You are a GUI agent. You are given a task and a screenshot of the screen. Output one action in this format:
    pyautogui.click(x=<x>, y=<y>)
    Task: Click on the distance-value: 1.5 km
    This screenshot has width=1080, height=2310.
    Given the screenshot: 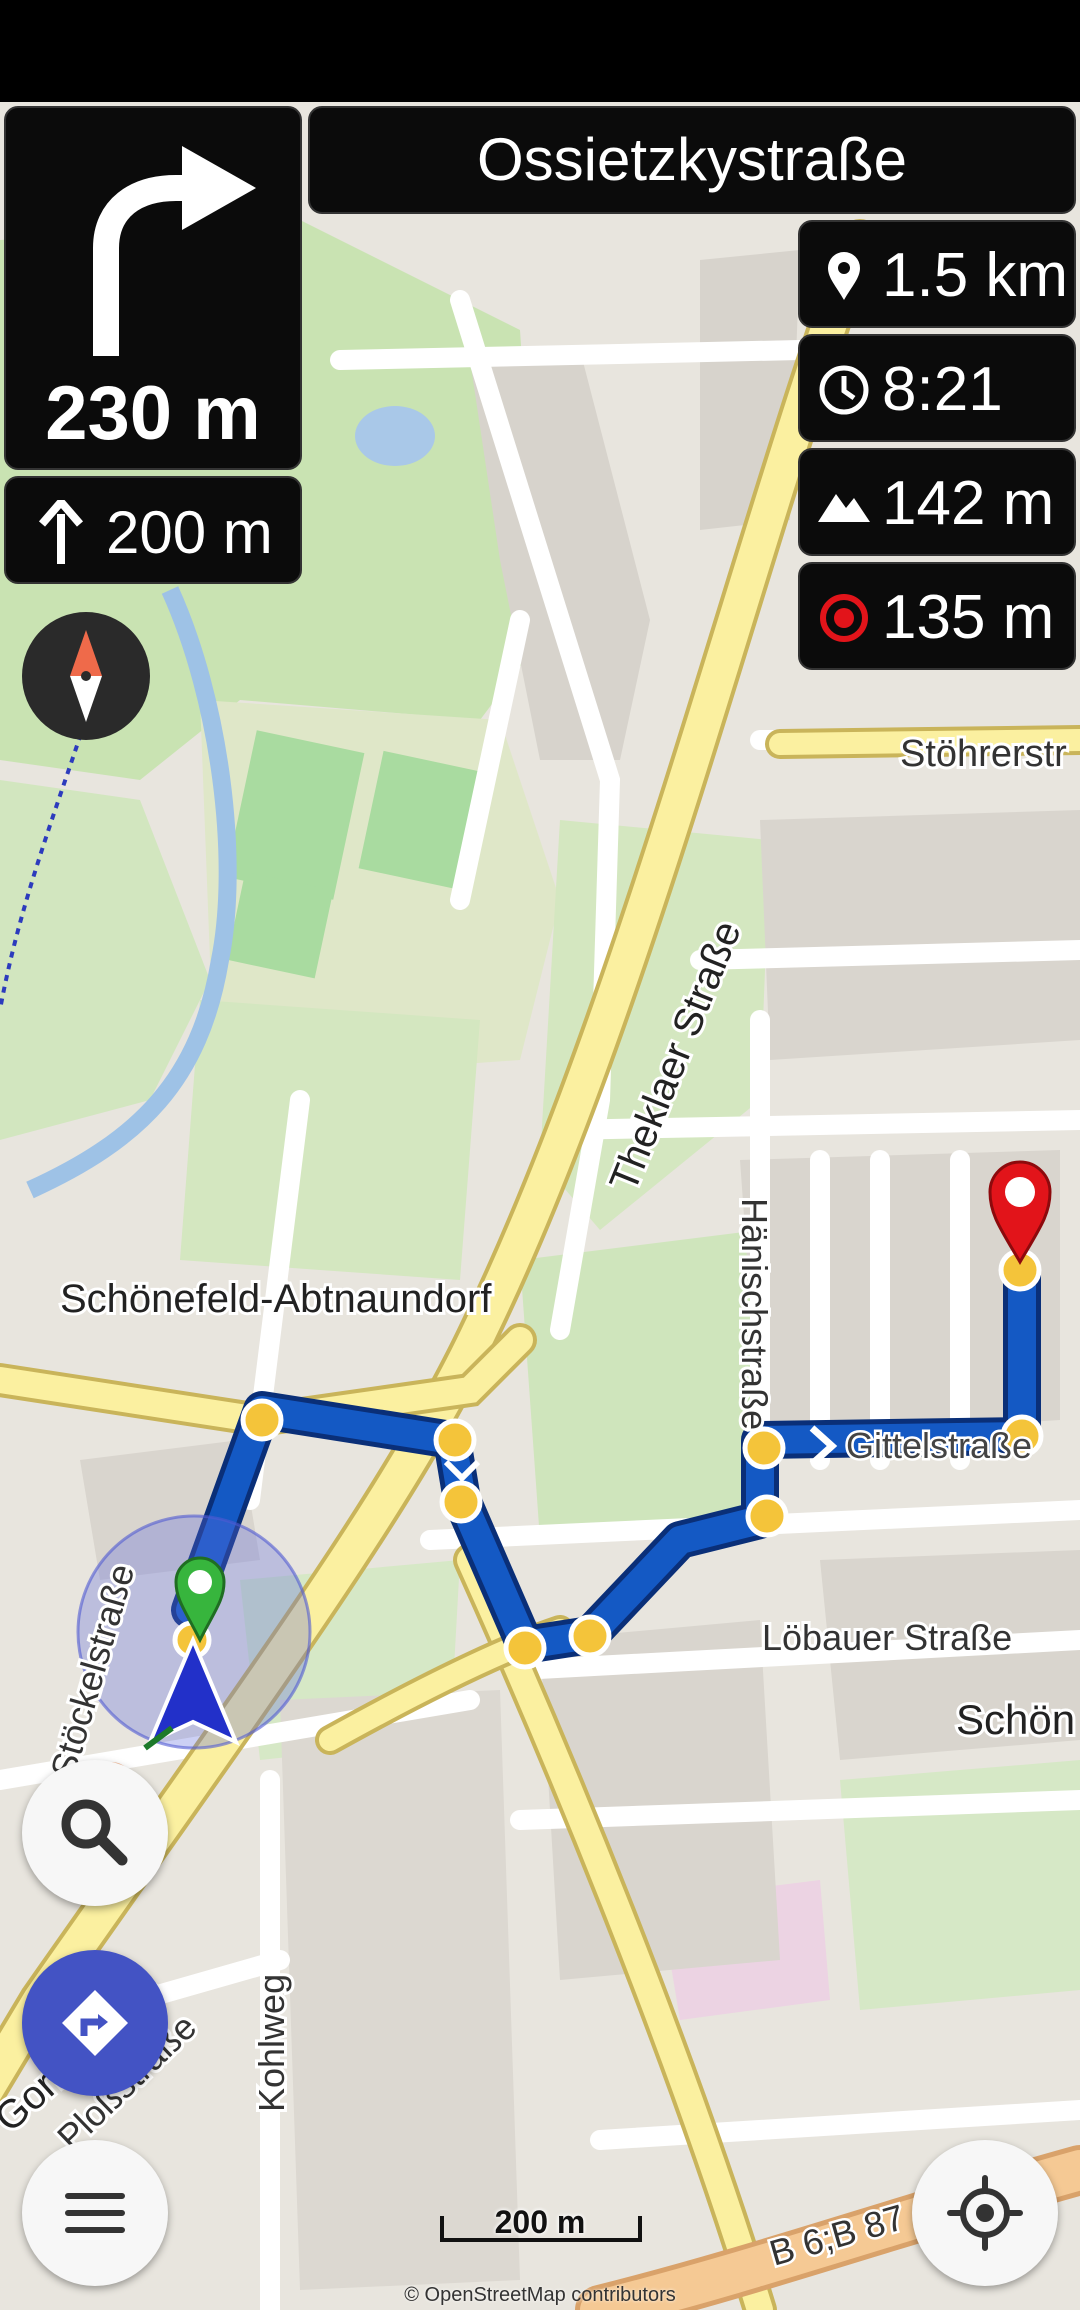 What is the action you would take?
    pyautogui.click(x=975, y=275)
    